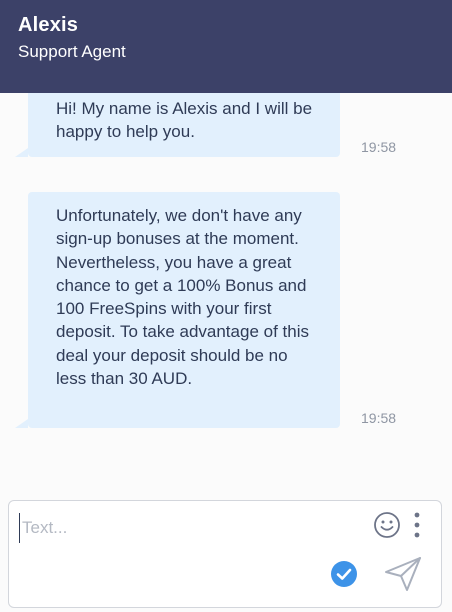 The image size is (452, 612). What do you see at coordinates (190, 528) in the screenshot?
I see `message-input` at bounding box center [190, 528].